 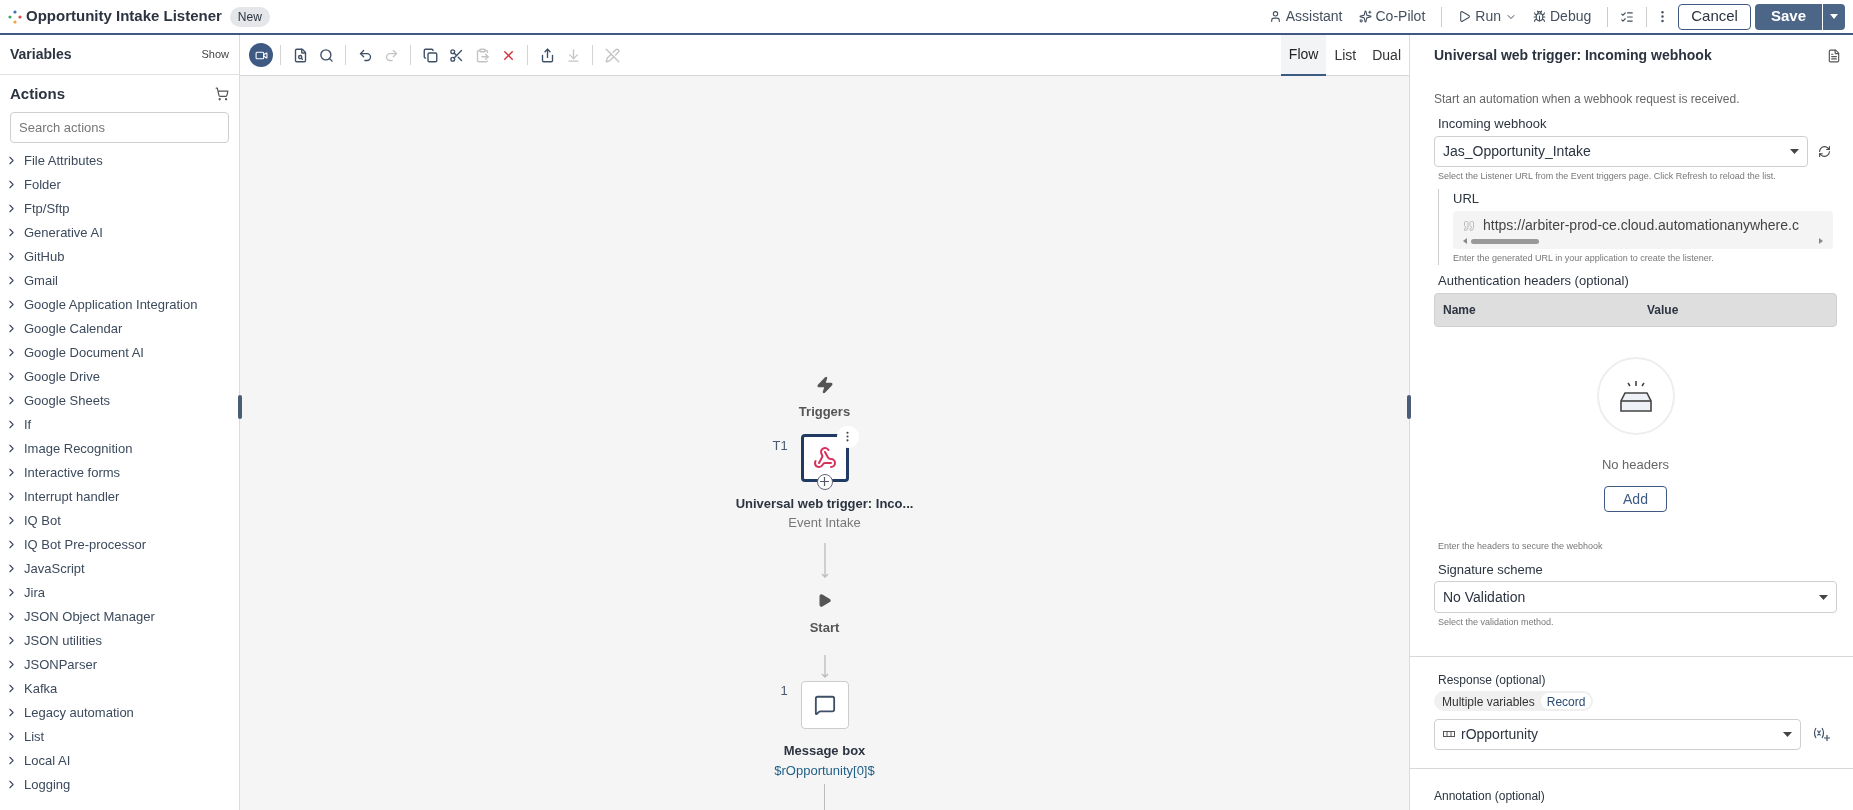 I want to click on action-category: File Attributes, so click(x=119, y=160).